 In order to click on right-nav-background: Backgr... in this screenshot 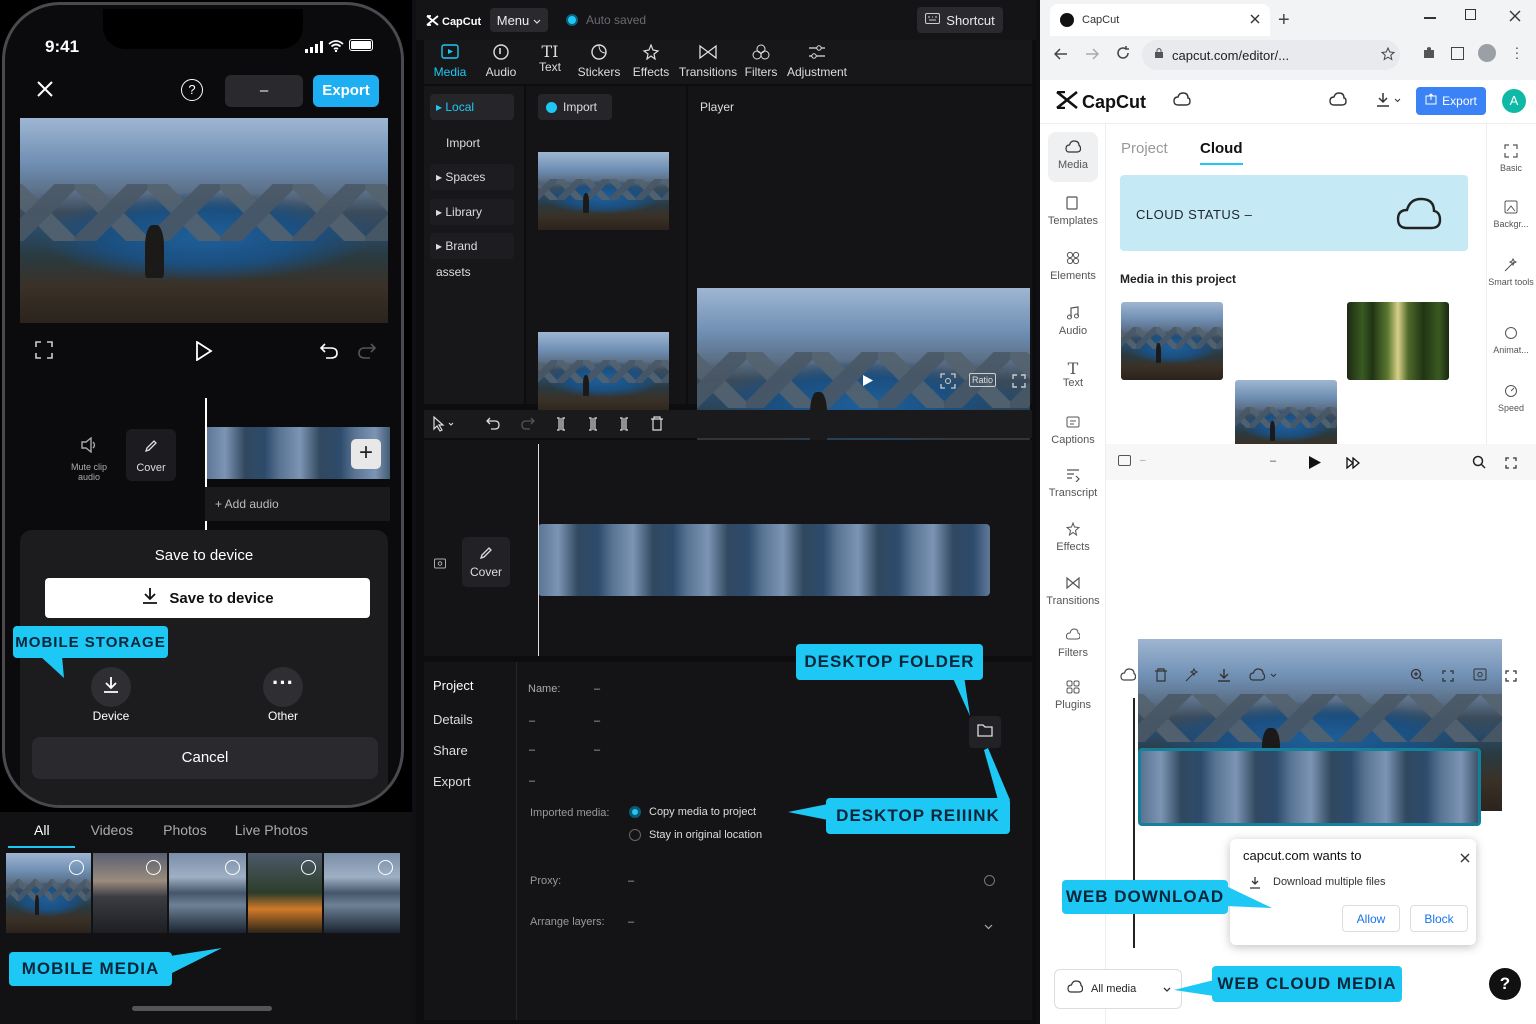, I will do `click(1511, 214)`.